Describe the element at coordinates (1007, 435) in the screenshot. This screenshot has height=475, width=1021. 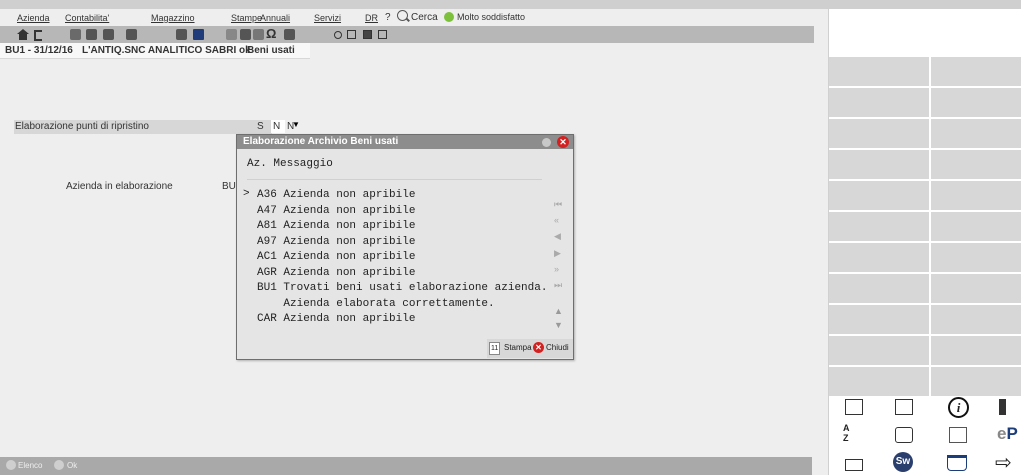
I see `ep-lock-icon: eP` at that location.